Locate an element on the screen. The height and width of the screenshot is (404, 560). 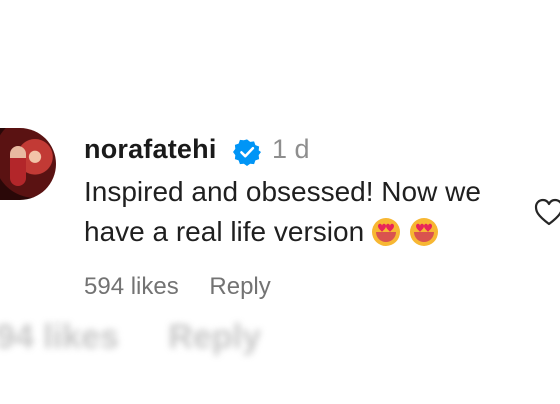
comment-meta: 594 likes Reply is located at coordinates (189, 287).